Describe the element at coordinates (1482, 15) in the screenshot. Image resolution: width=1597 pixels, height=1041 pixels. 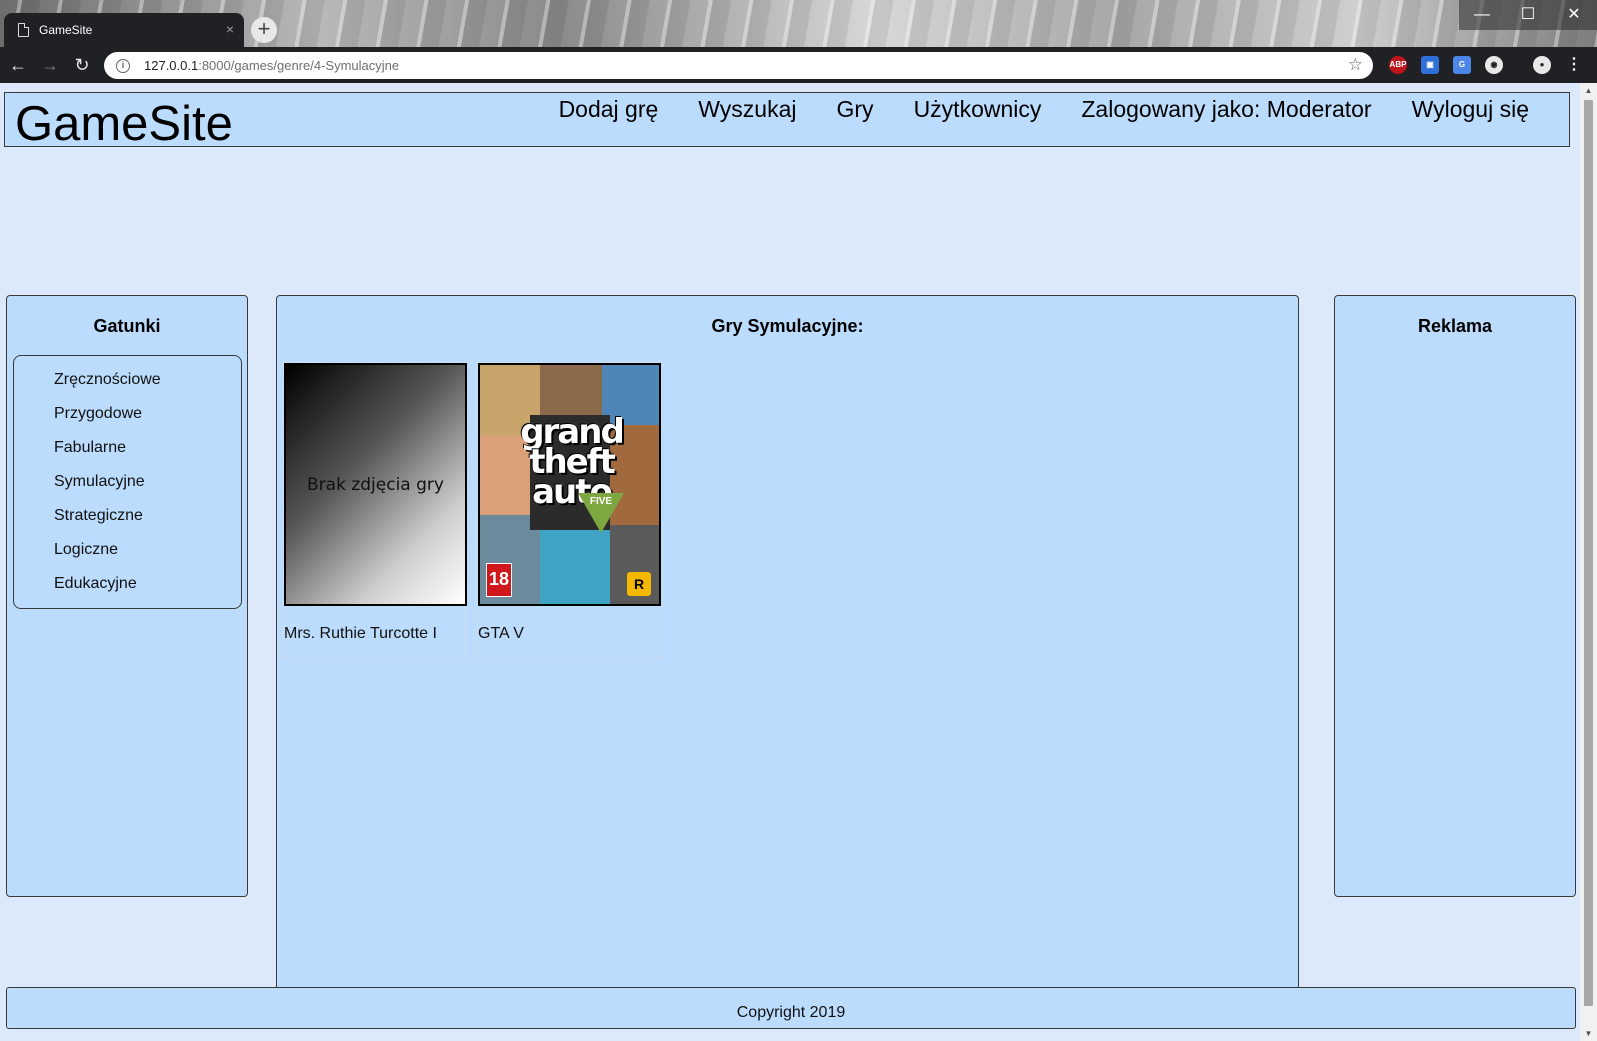
I see `minimize-button: —` at that location.